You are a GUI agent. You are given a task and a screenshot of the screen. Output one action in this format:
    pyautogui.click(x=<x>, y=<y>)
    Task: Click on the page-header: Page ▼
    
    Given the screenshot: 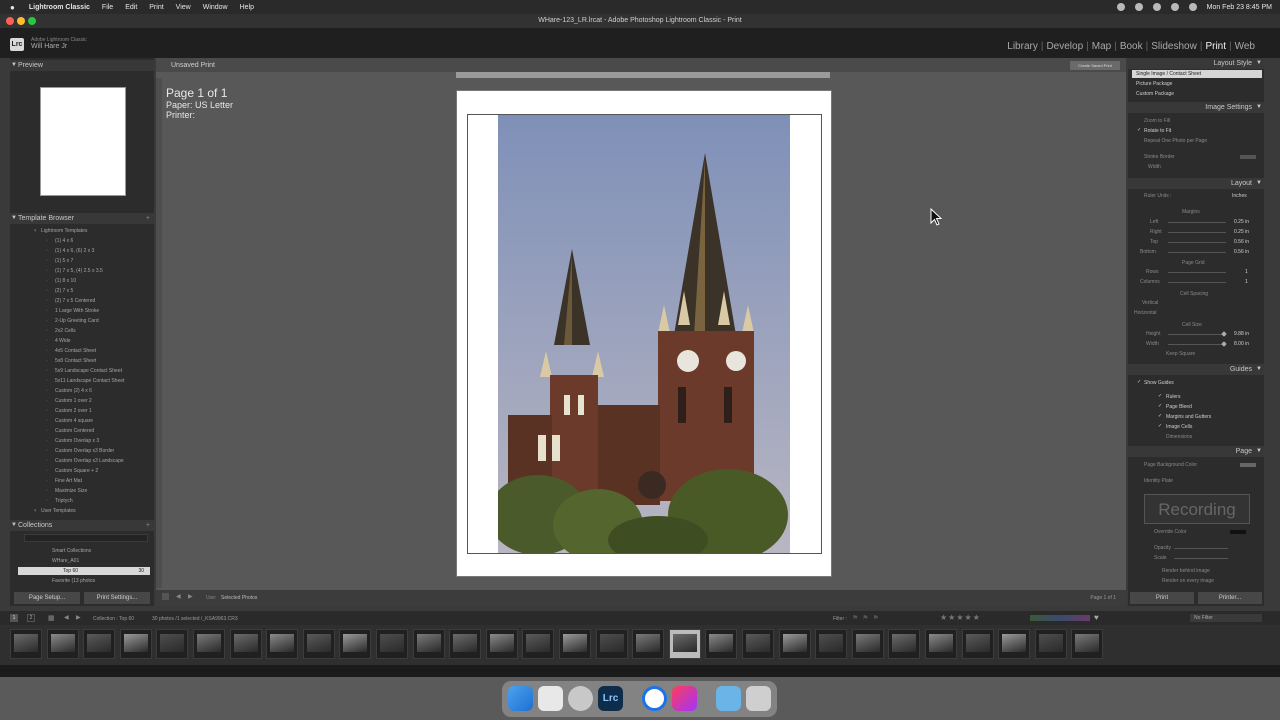 What is the action you would take?
    pyautogui.click(x=1196, y=451)
    